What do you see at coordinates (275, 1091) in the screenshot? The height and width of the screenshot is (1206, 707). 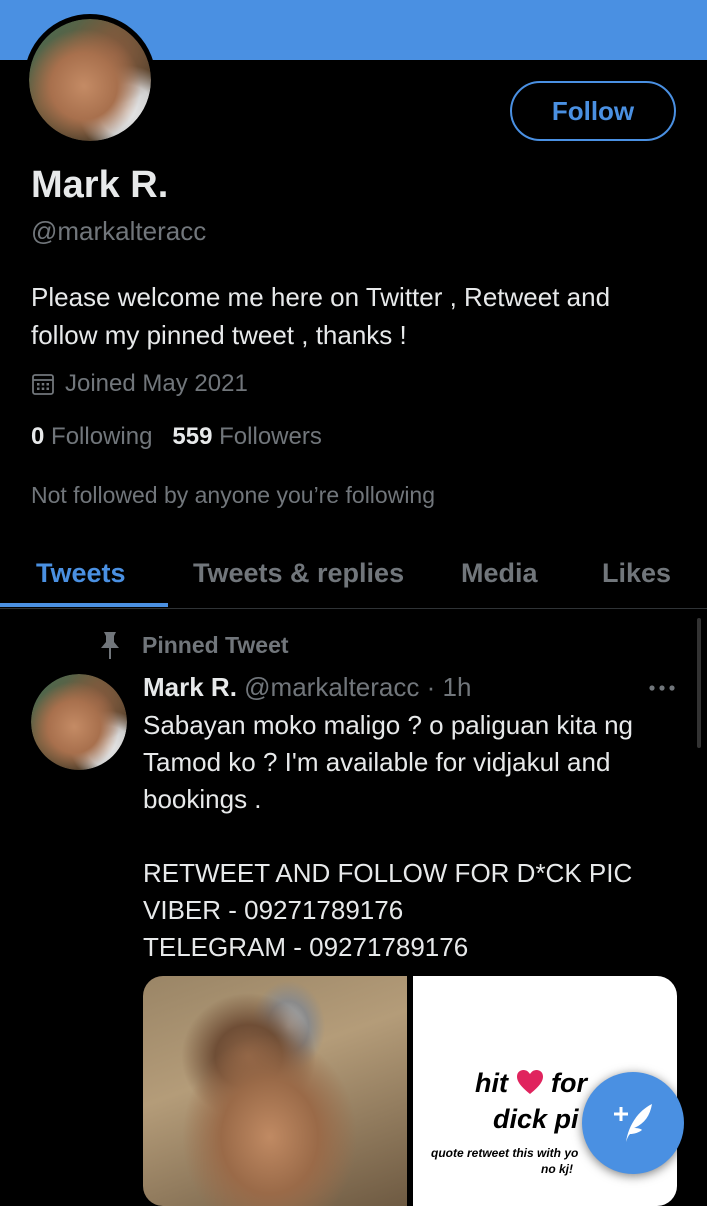 I see `media-photo` at bounding box center [275, 1091].